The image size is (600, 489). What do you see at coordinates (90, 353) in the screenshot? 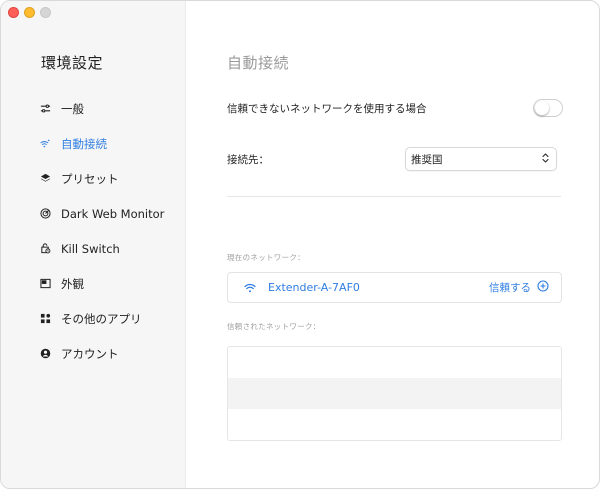
I see `sidebar-item-label: アカウント` at bounding box center [90, 353].